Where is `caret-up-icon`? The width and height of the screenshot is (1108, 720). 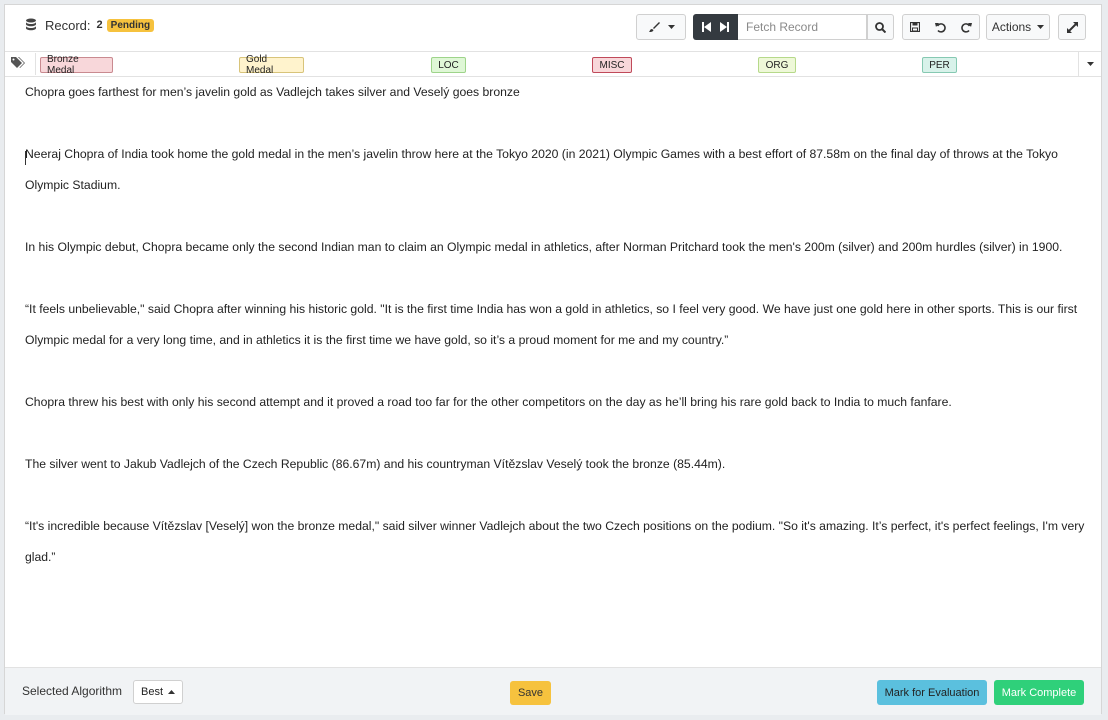 caret-up-icon is located at coordinates (171, 692).